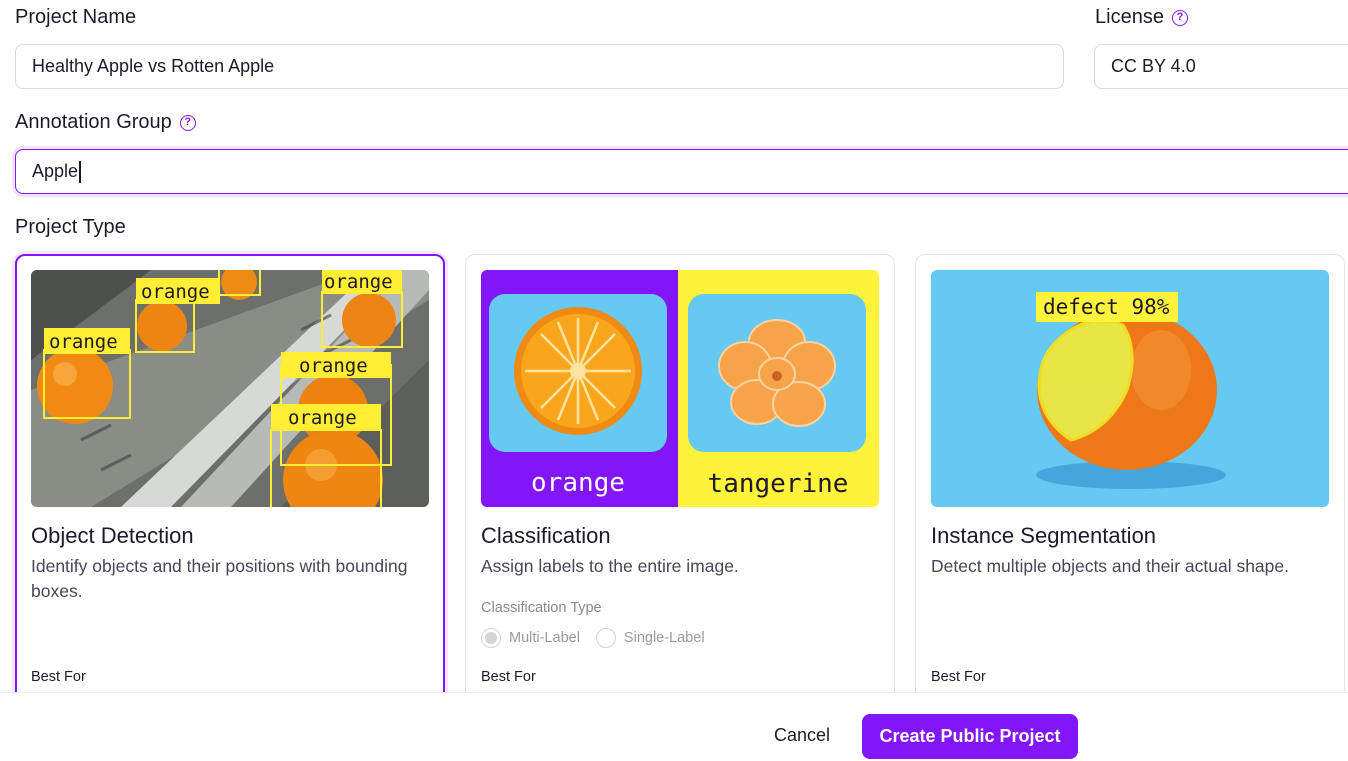 This screenshot has width=1348, height=761. Describe the element at coordinates (546, 535) in the screenshot. I see `card-title: Classification` at that location.